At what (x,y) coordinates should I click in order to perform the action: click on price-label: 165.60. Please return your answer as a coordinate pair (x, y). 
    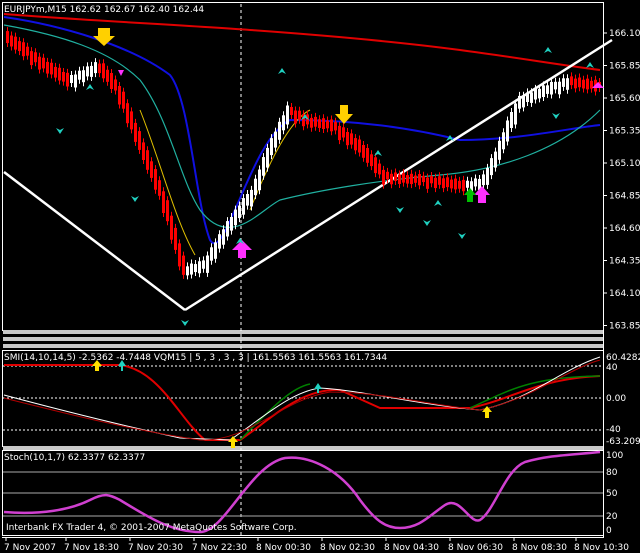
    Looking at the image, I should click on (624, 99).